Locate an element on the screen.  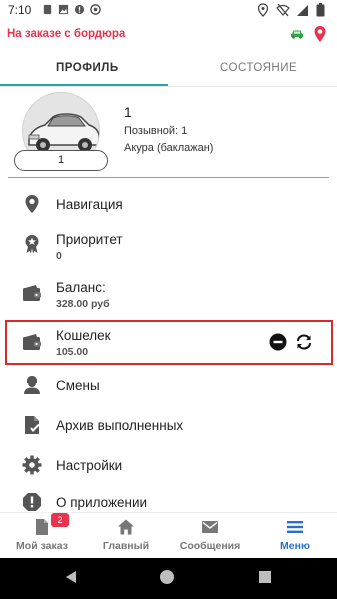
menu-label-priority: Приоритет is located at coordinates (89, 239).